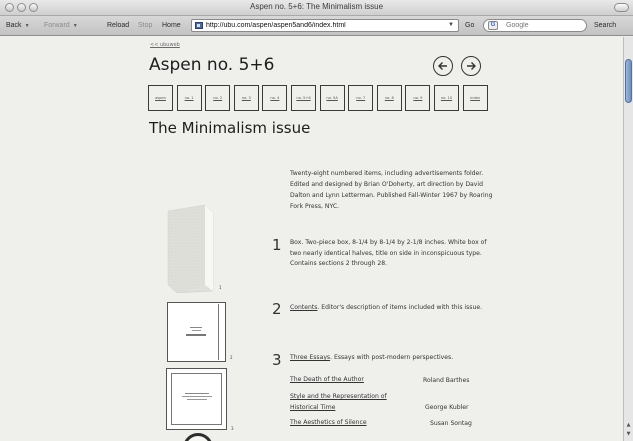 The width and height of the screenshot is (633, 441). Describe the element at coordinates (277, 245) in the screenshot. I see `item-number-1: 1` at that location.